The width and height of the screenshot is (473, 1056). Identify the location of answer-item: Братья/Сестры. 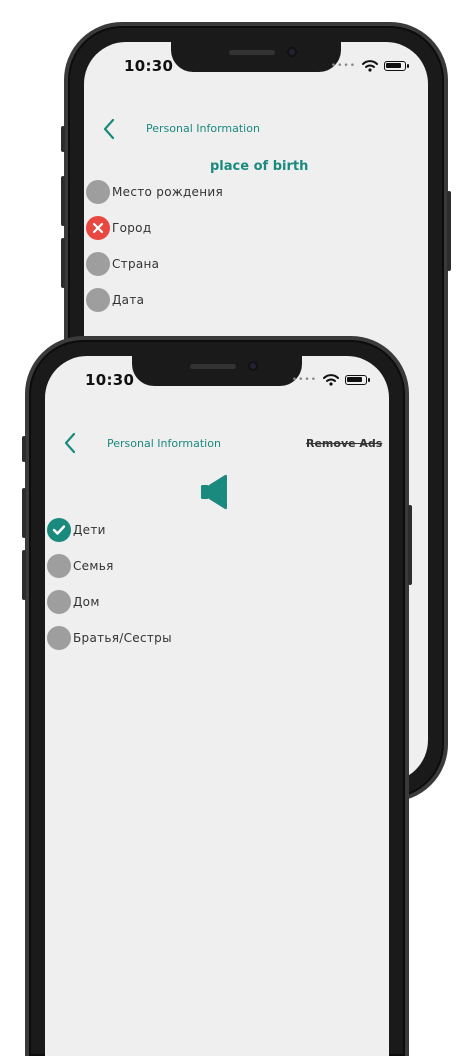
(109, 638).